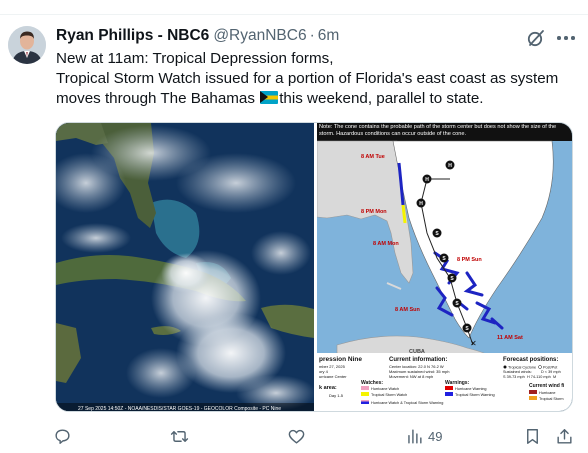 This screenshot has width=588, height=453. I want to click on track-time-label: 8 AM Mon, so click(386, 244).